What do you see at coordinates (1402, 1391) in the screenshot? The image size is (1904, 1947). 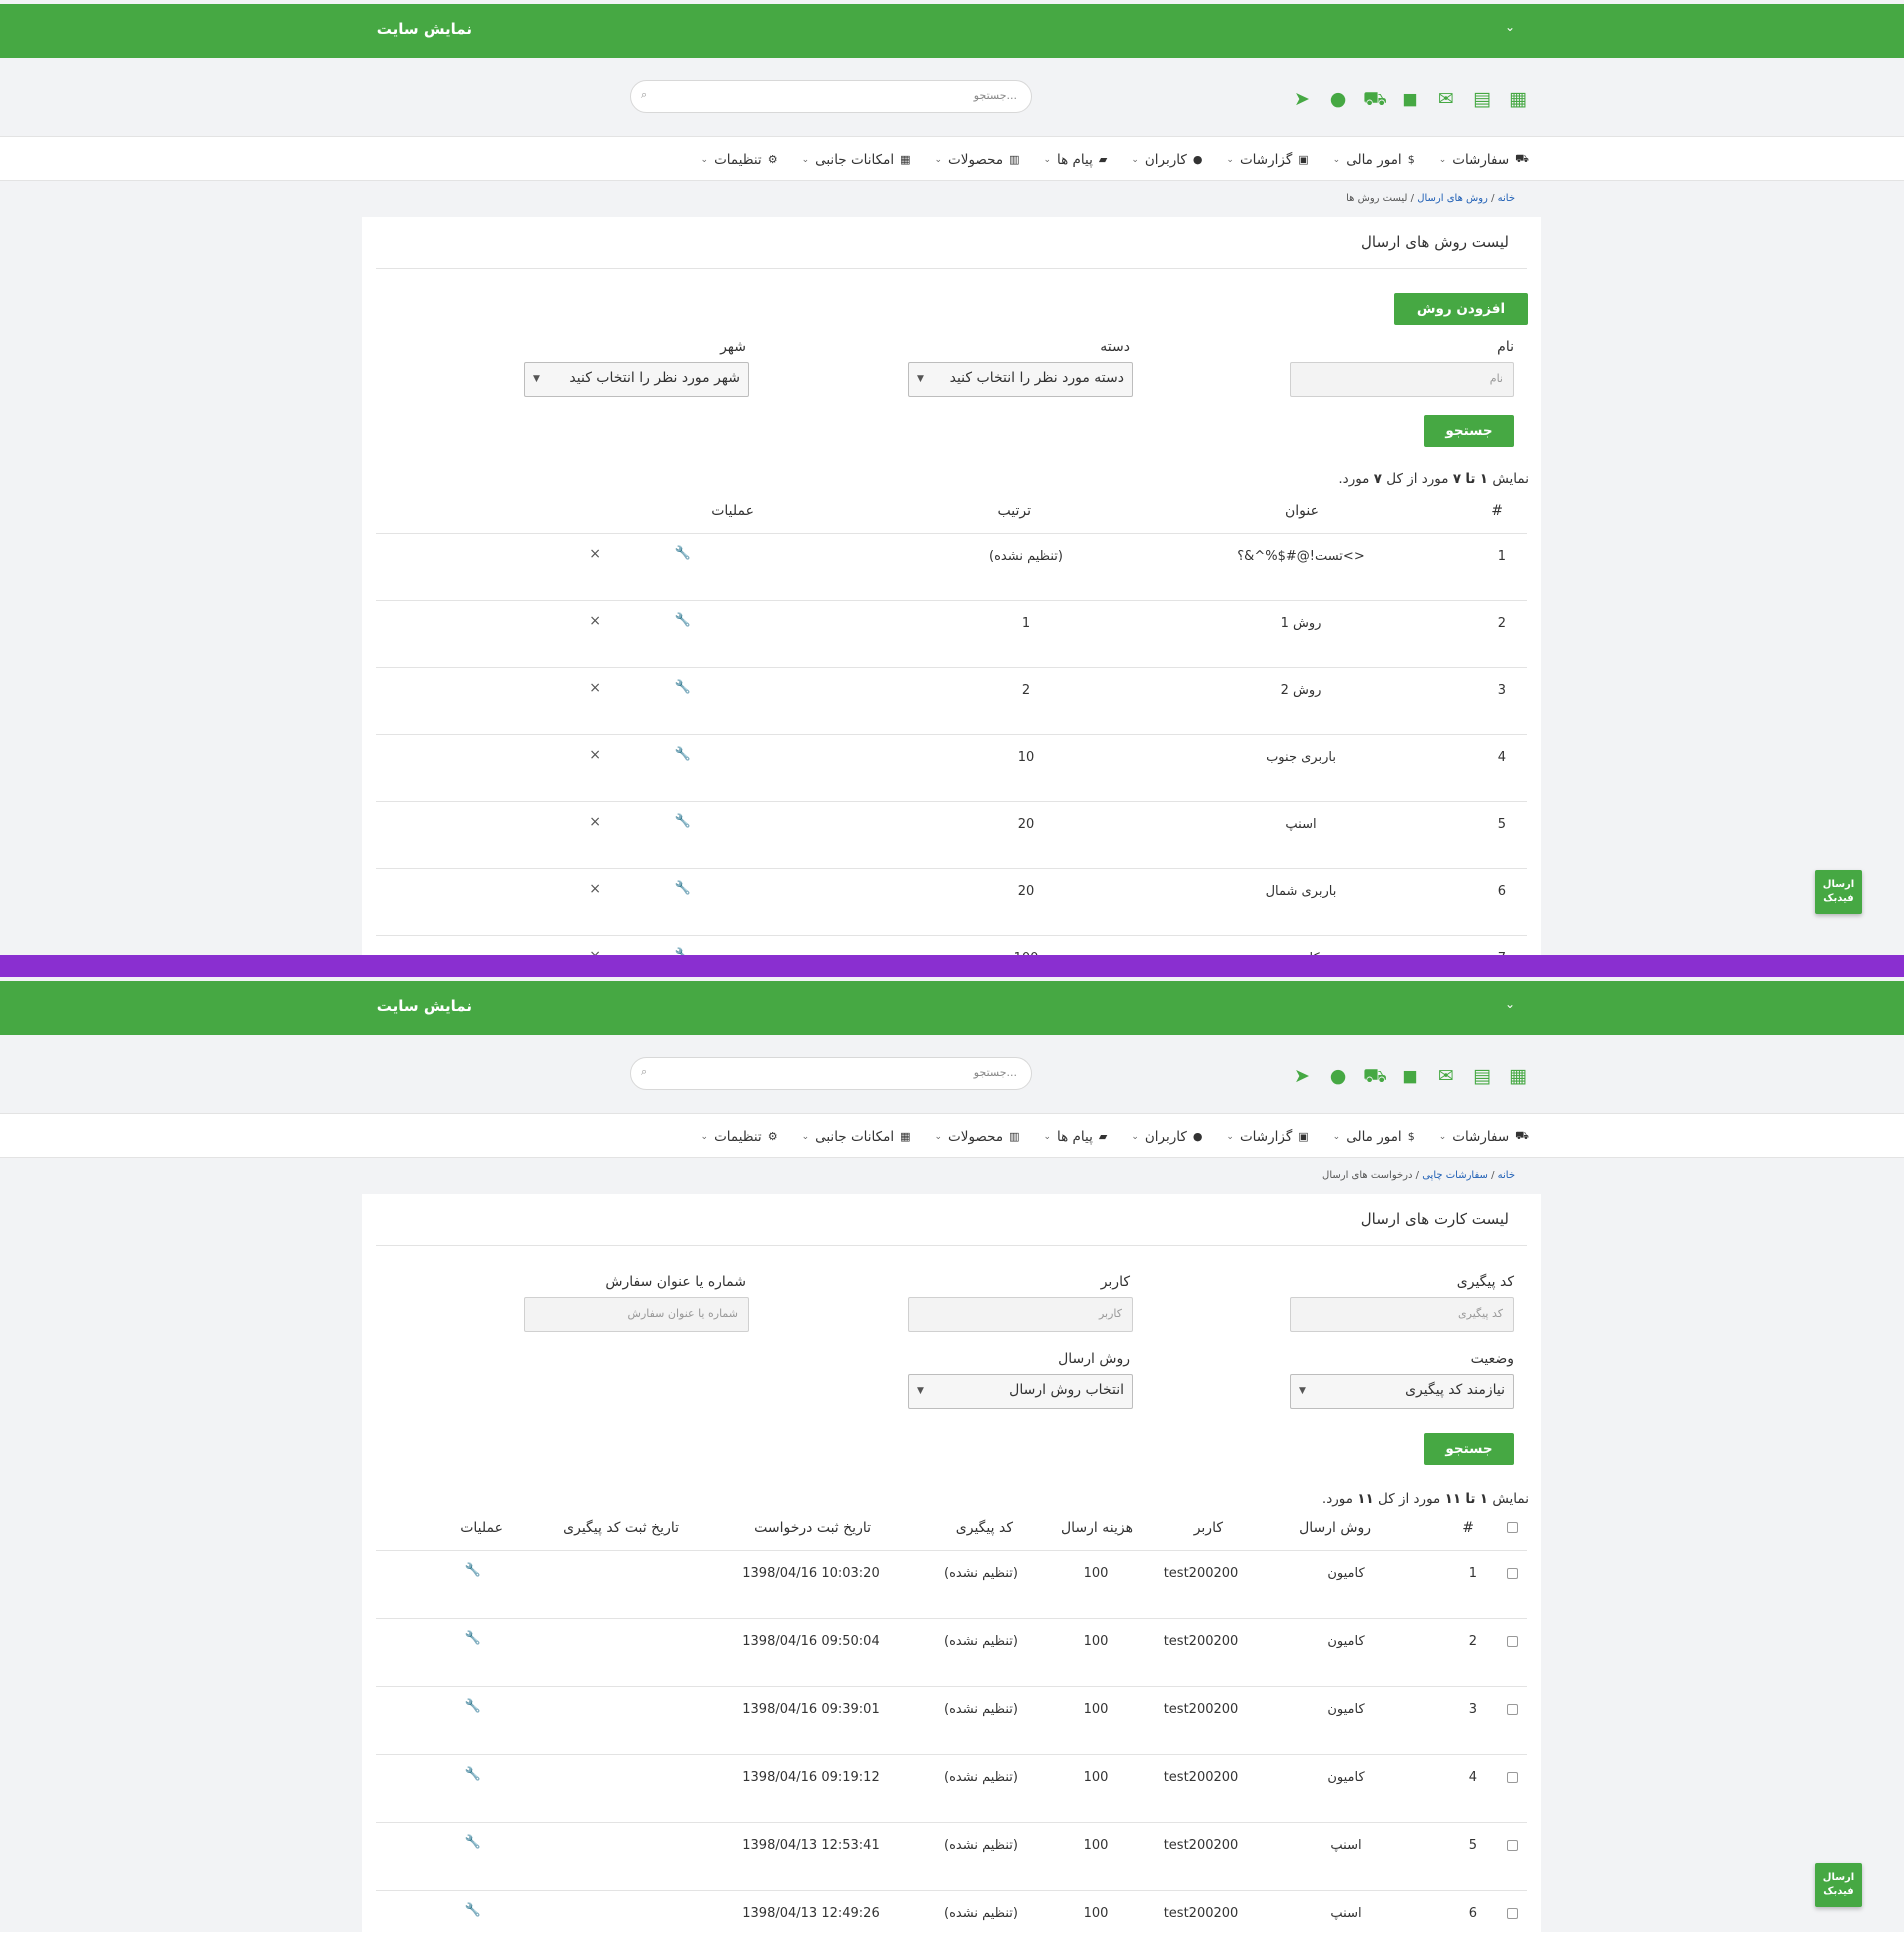 I see `status-select: نیازمند کد پیگیری ▼` at bounding box center [1402, 1391].